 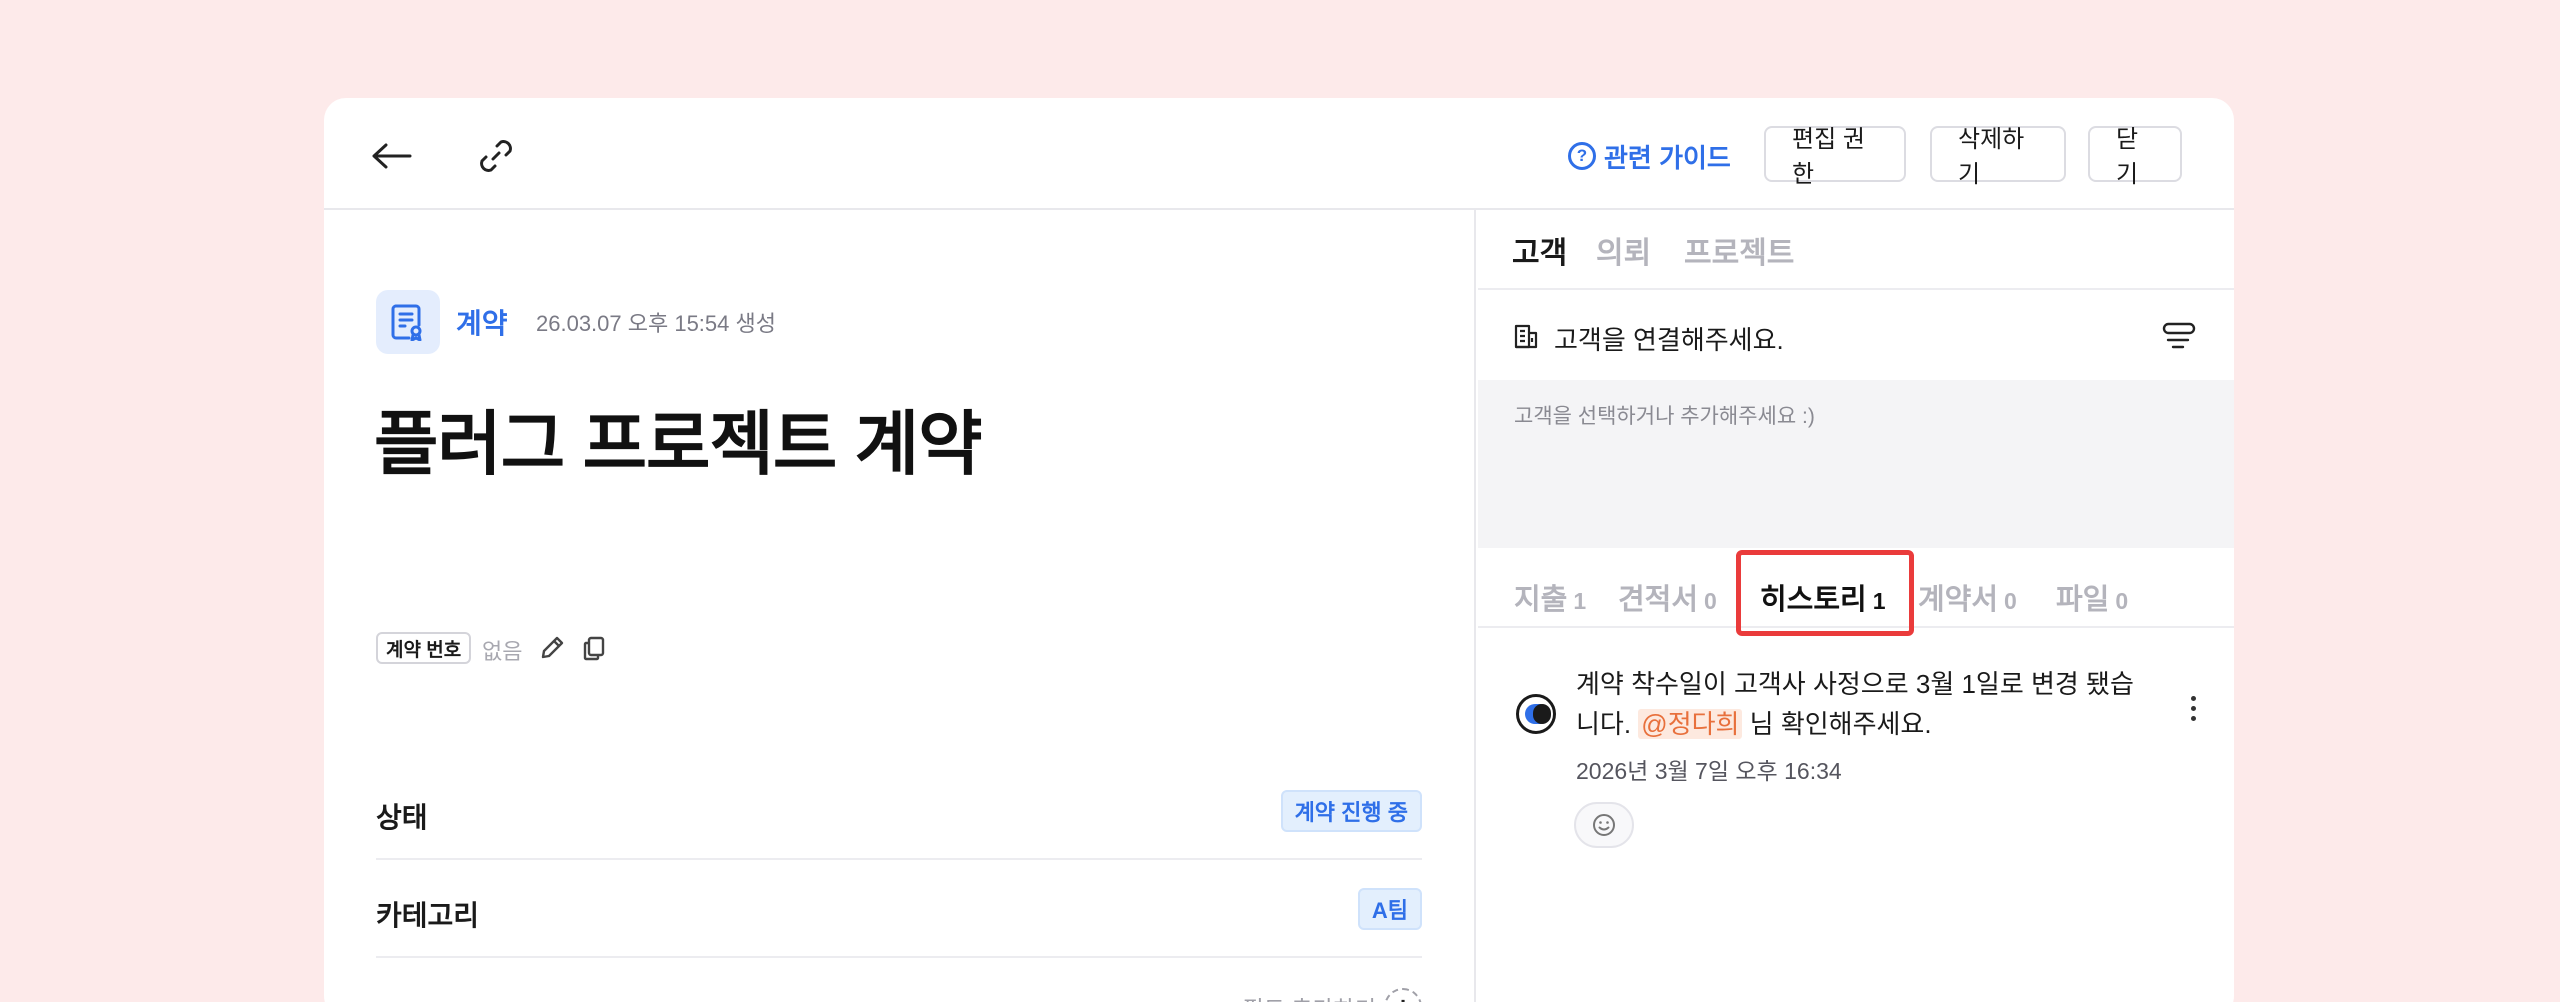 What do you see at coordinates (1690, 724) in the screenshot?
I see `mention-tag: @정다희` at bounding box center [1690, 724].